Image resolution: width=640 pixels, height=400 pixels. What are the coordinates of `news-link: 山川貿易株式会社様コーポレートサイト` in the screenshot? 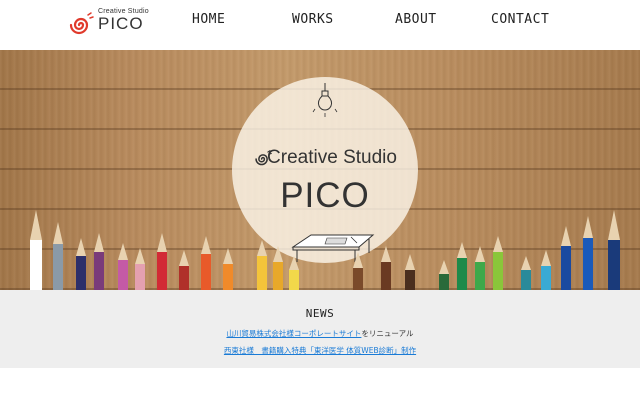 It's located at (293, 333).